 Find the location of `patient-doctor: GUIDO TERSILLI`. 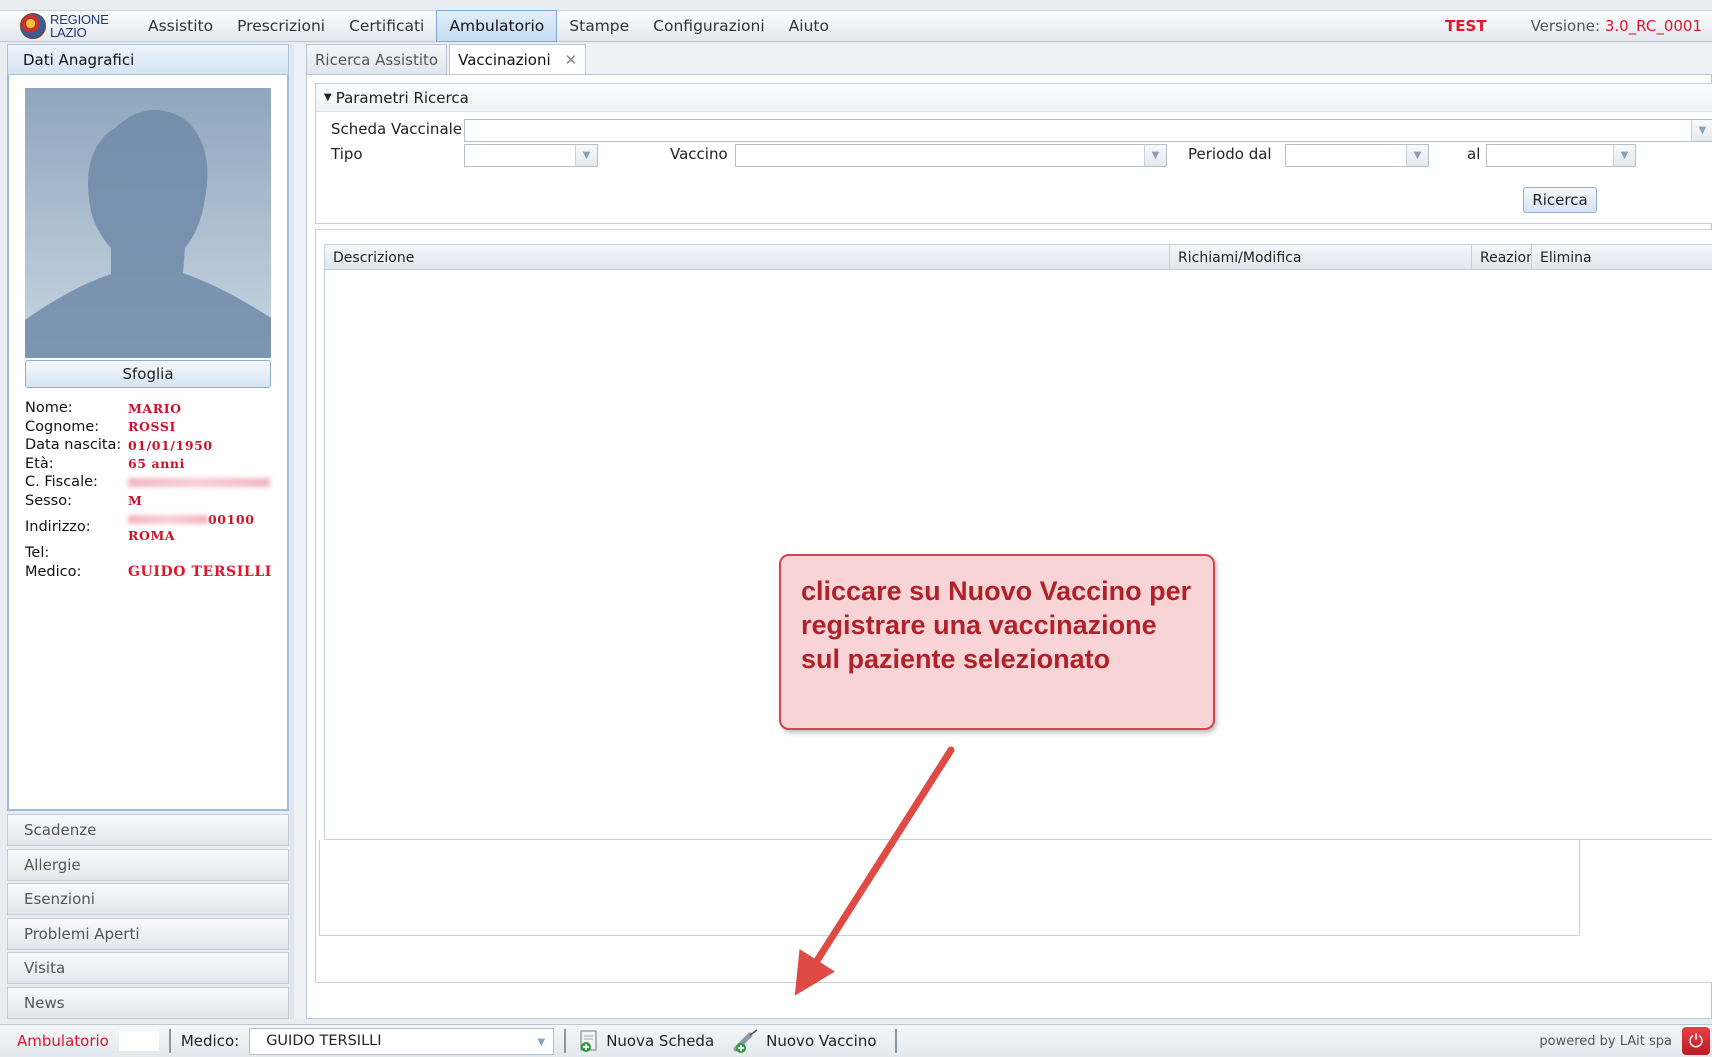

patient-doctor: GUIDO TERSILLI is located at coordinates (200, 571).